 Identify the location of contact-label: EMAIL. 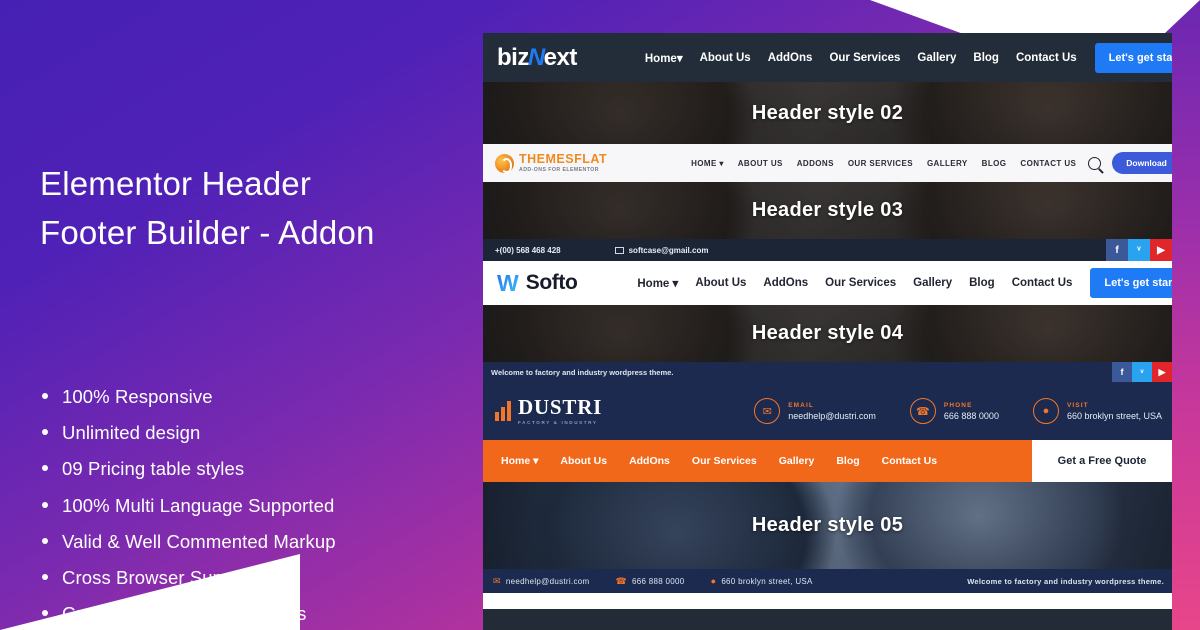
(801, 405).